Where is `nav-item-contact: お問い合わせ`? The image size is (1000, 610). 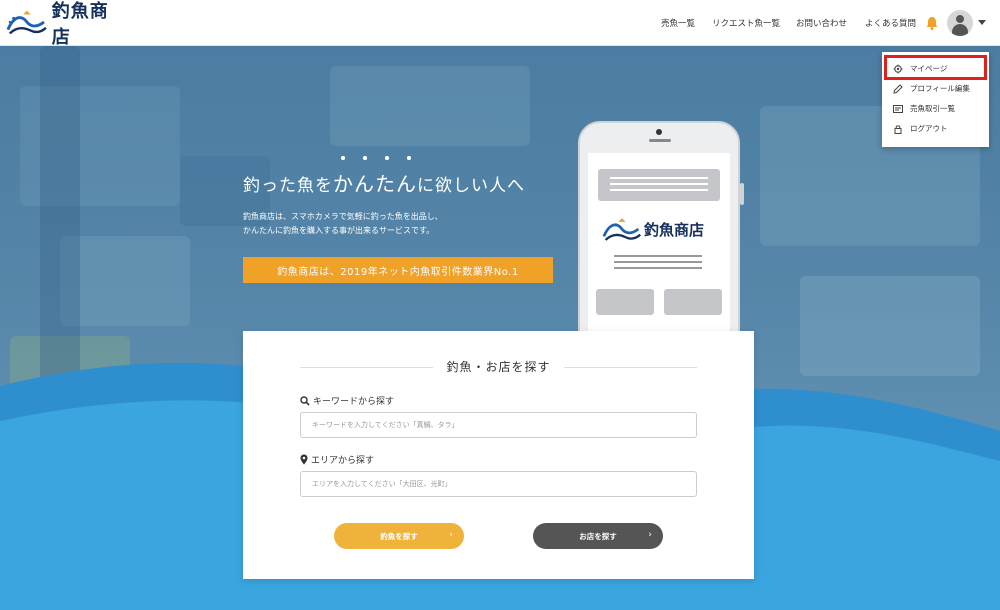 nav-item-contact: お問い合わせ is located at coordinates (821, 23).